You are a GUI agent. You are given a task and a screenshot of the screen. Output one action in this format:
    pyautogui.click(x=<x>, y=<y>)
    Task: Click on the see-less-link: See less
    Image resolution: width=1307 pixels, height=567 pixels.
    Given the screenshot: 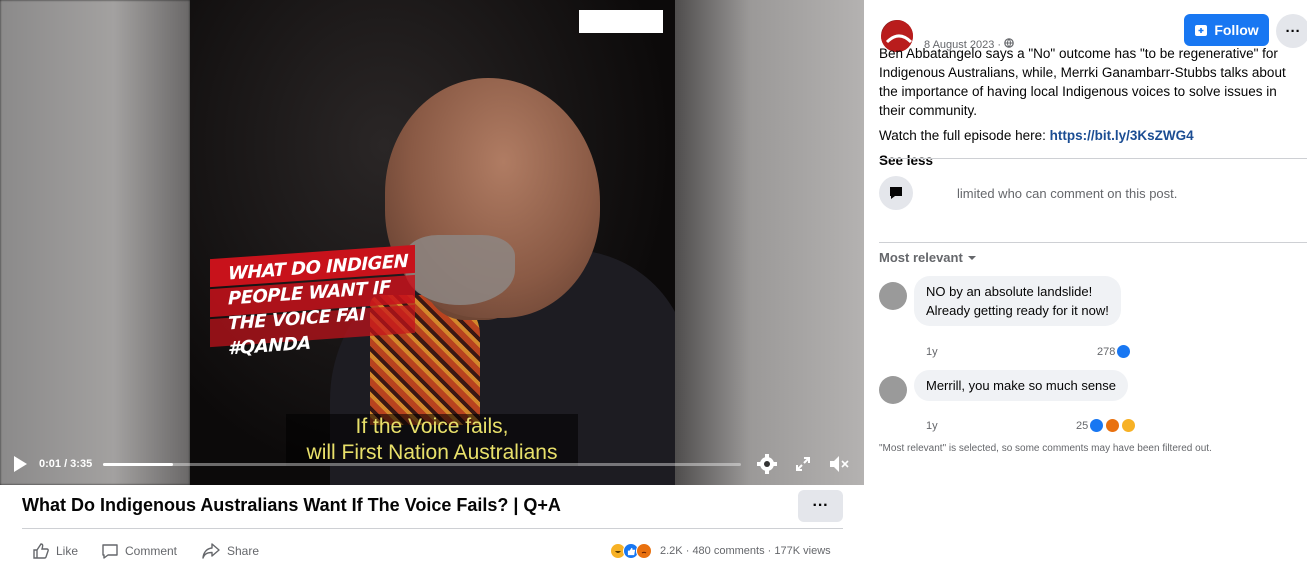 What is the action you would take?
    pyautogui.click(x=1091, y=160)
    